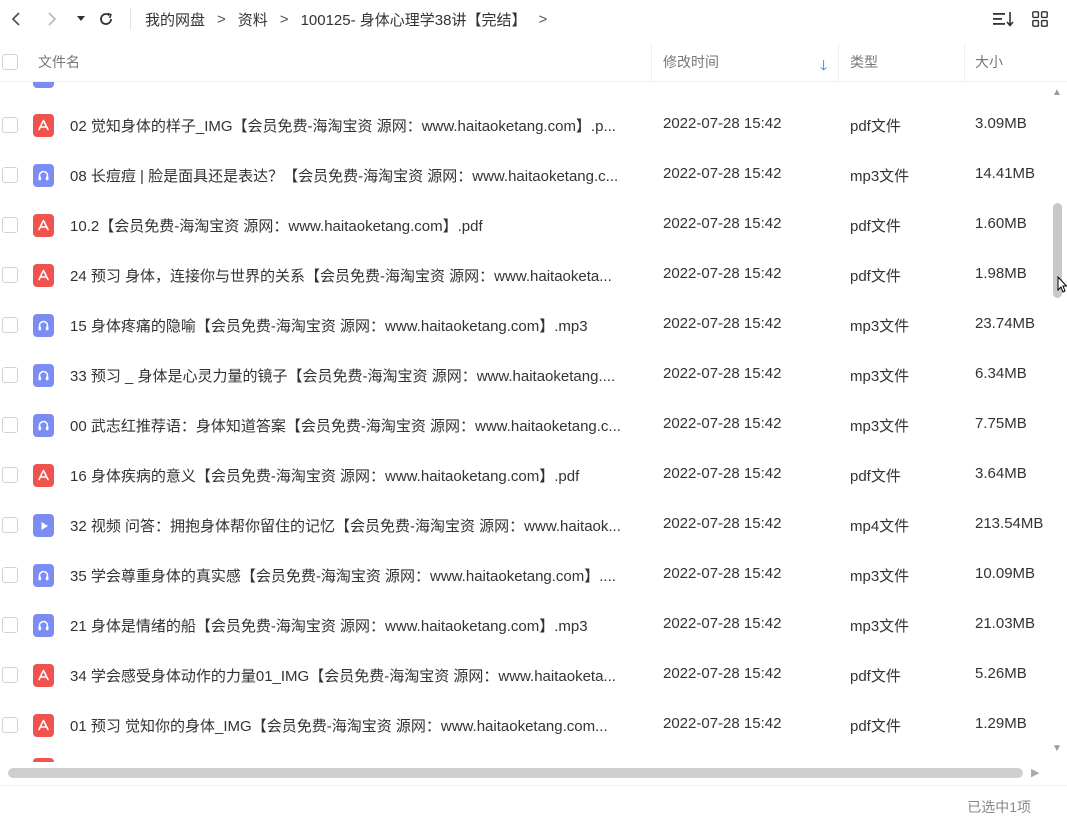  What do you see at coordinates (1040, 19) in the screenshot?
I see `grid-view-button` at bounding box center [1040, 19].